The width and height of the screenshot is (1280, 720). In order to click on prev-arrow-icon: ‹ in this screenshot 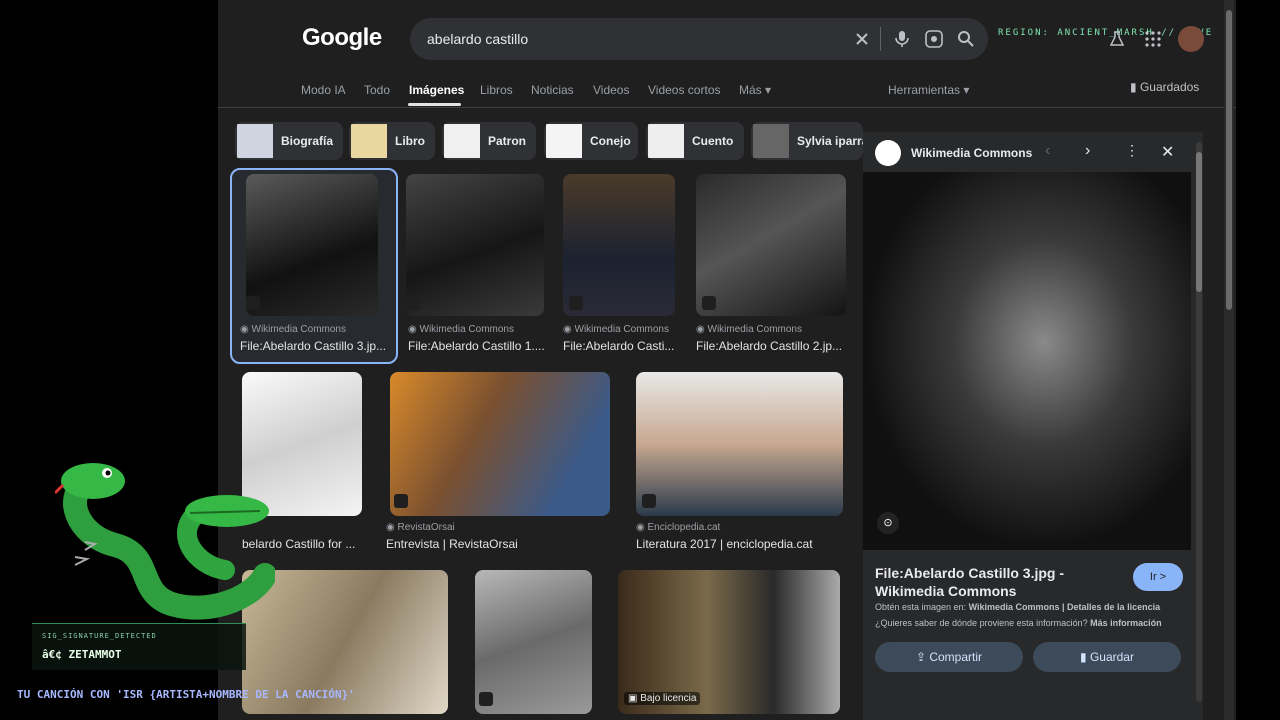, I will do `click(1047, 151)`.